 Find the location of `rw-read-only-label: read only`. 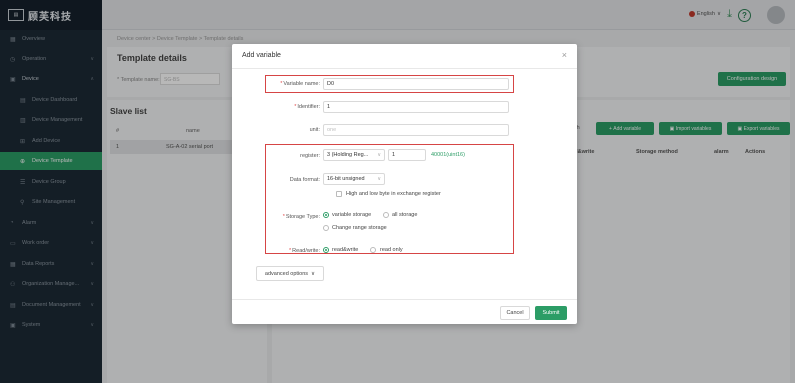

rw-read-only-label: read only is located at coordinates (391, 250).